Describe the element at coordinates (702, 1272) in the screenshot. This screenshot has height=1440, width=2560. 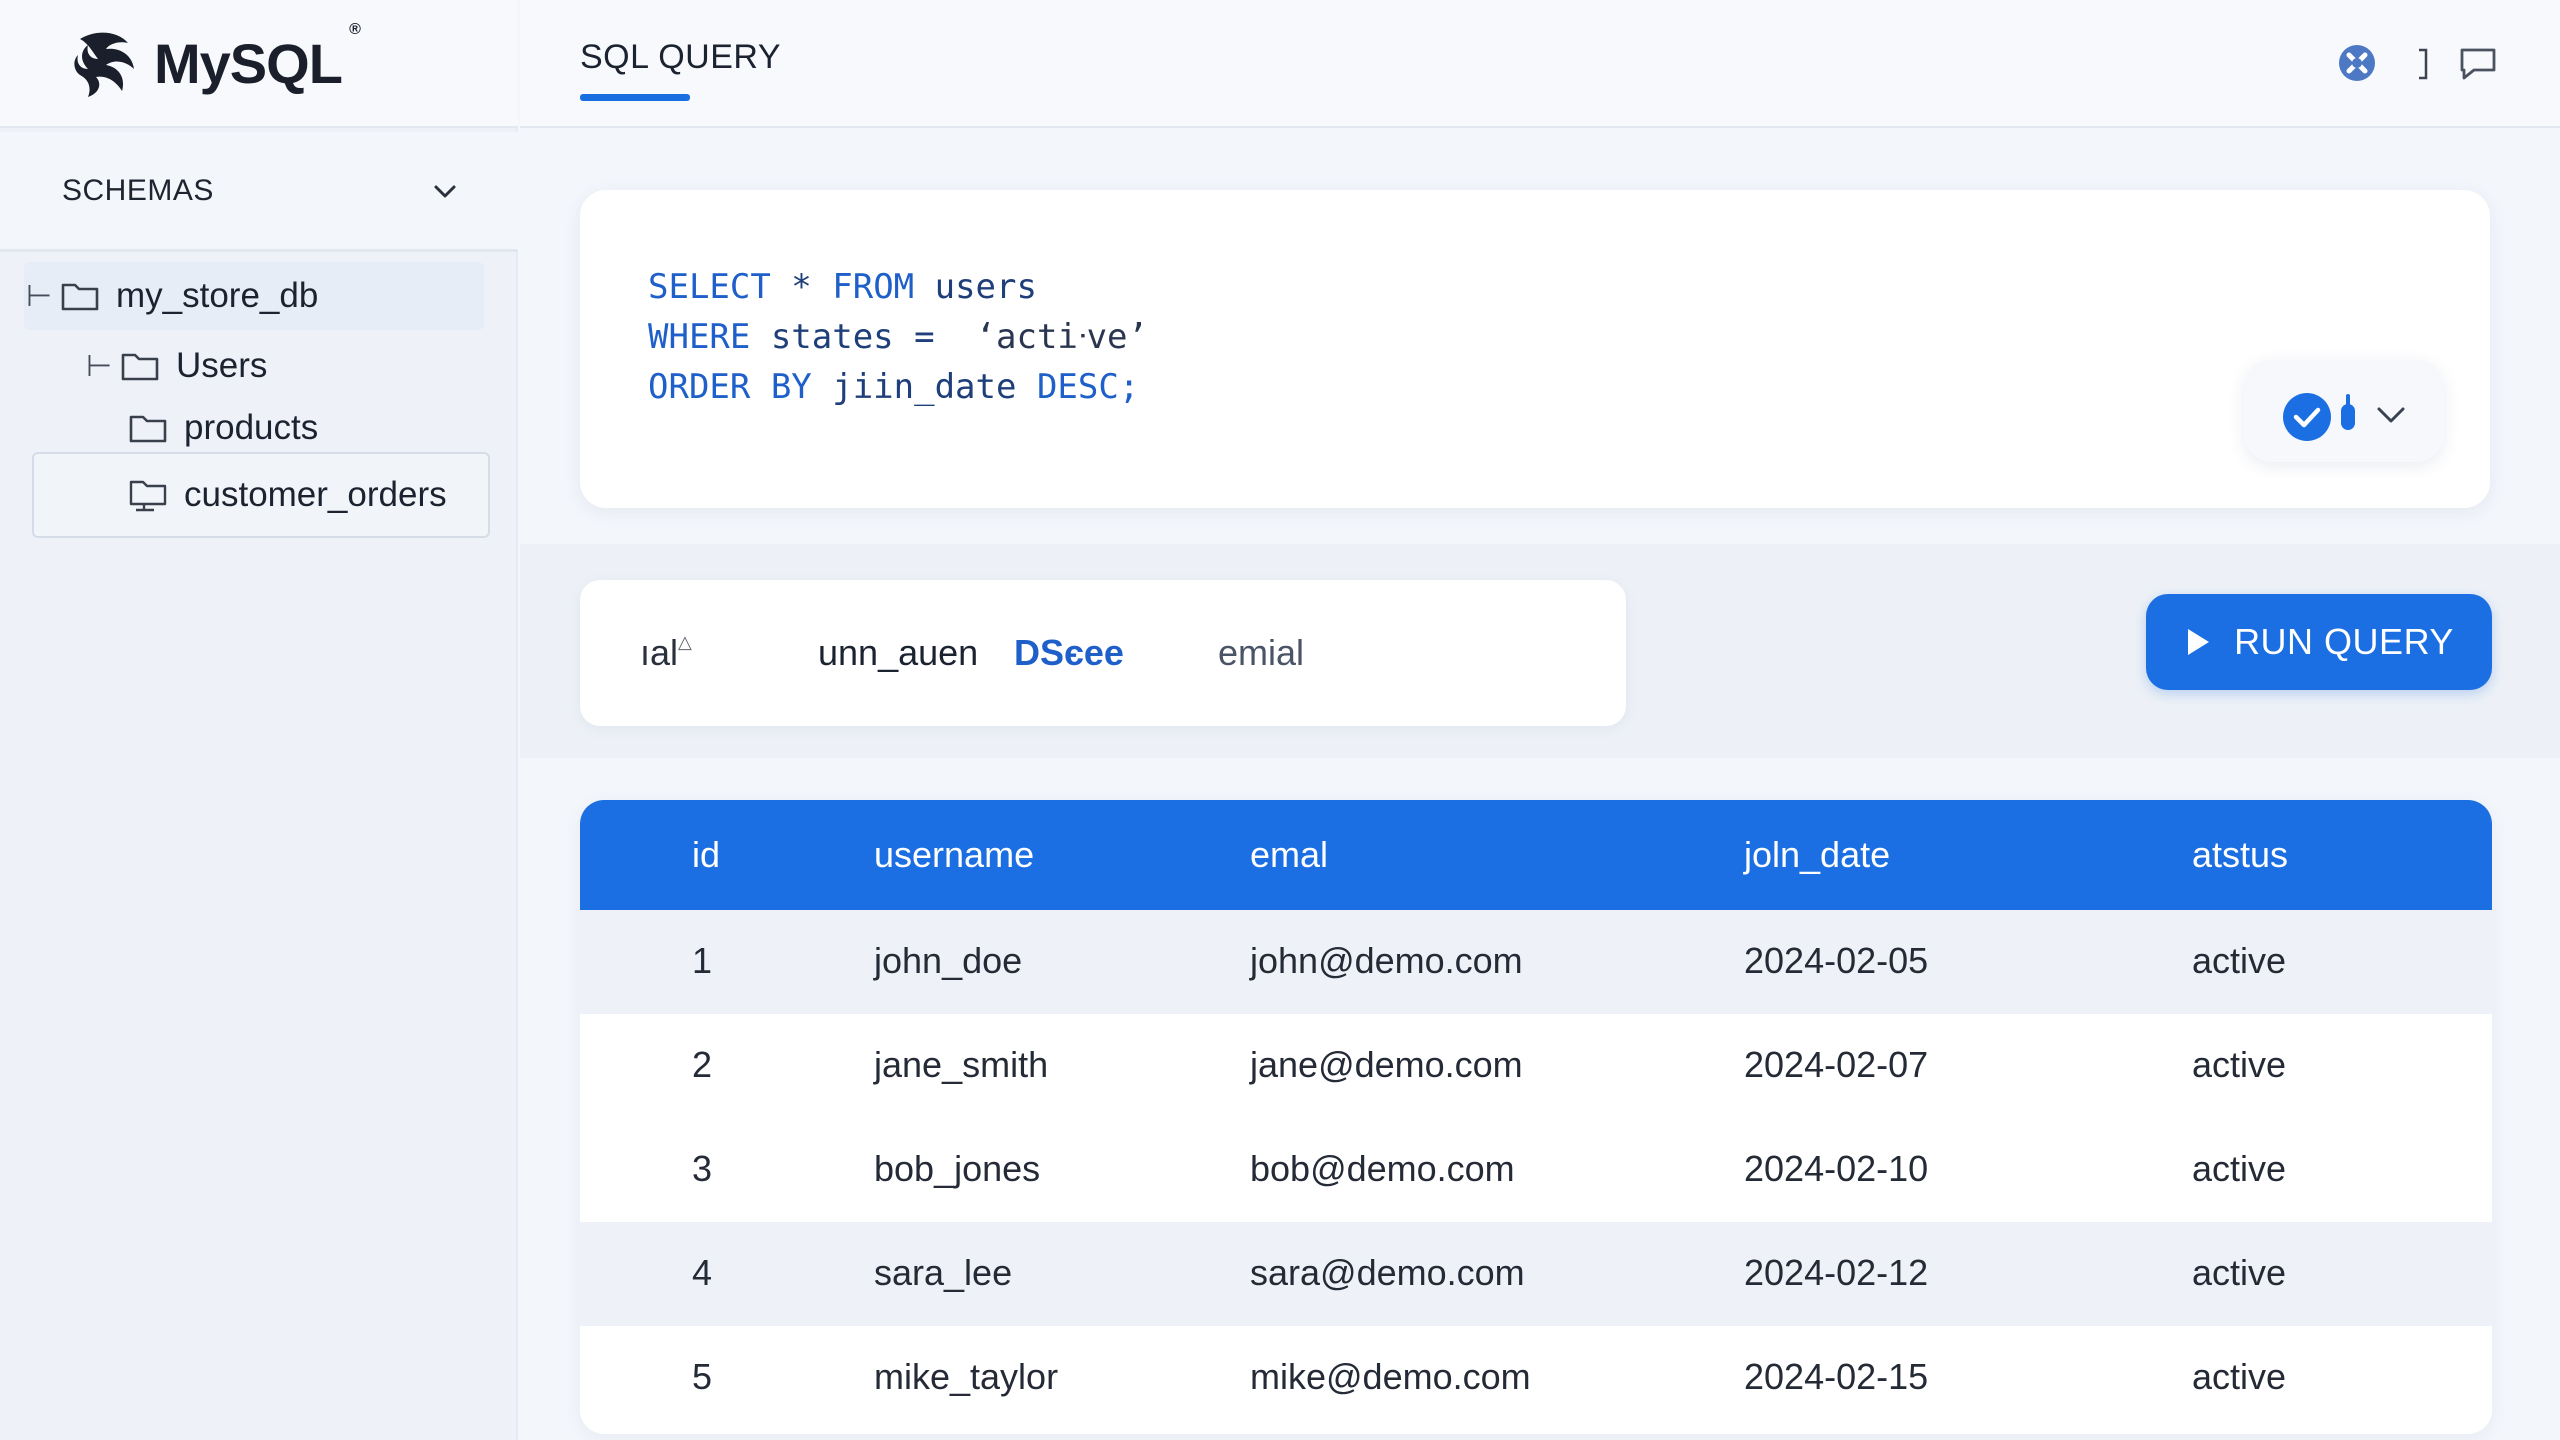
I see `cell-id: 4` at that location.